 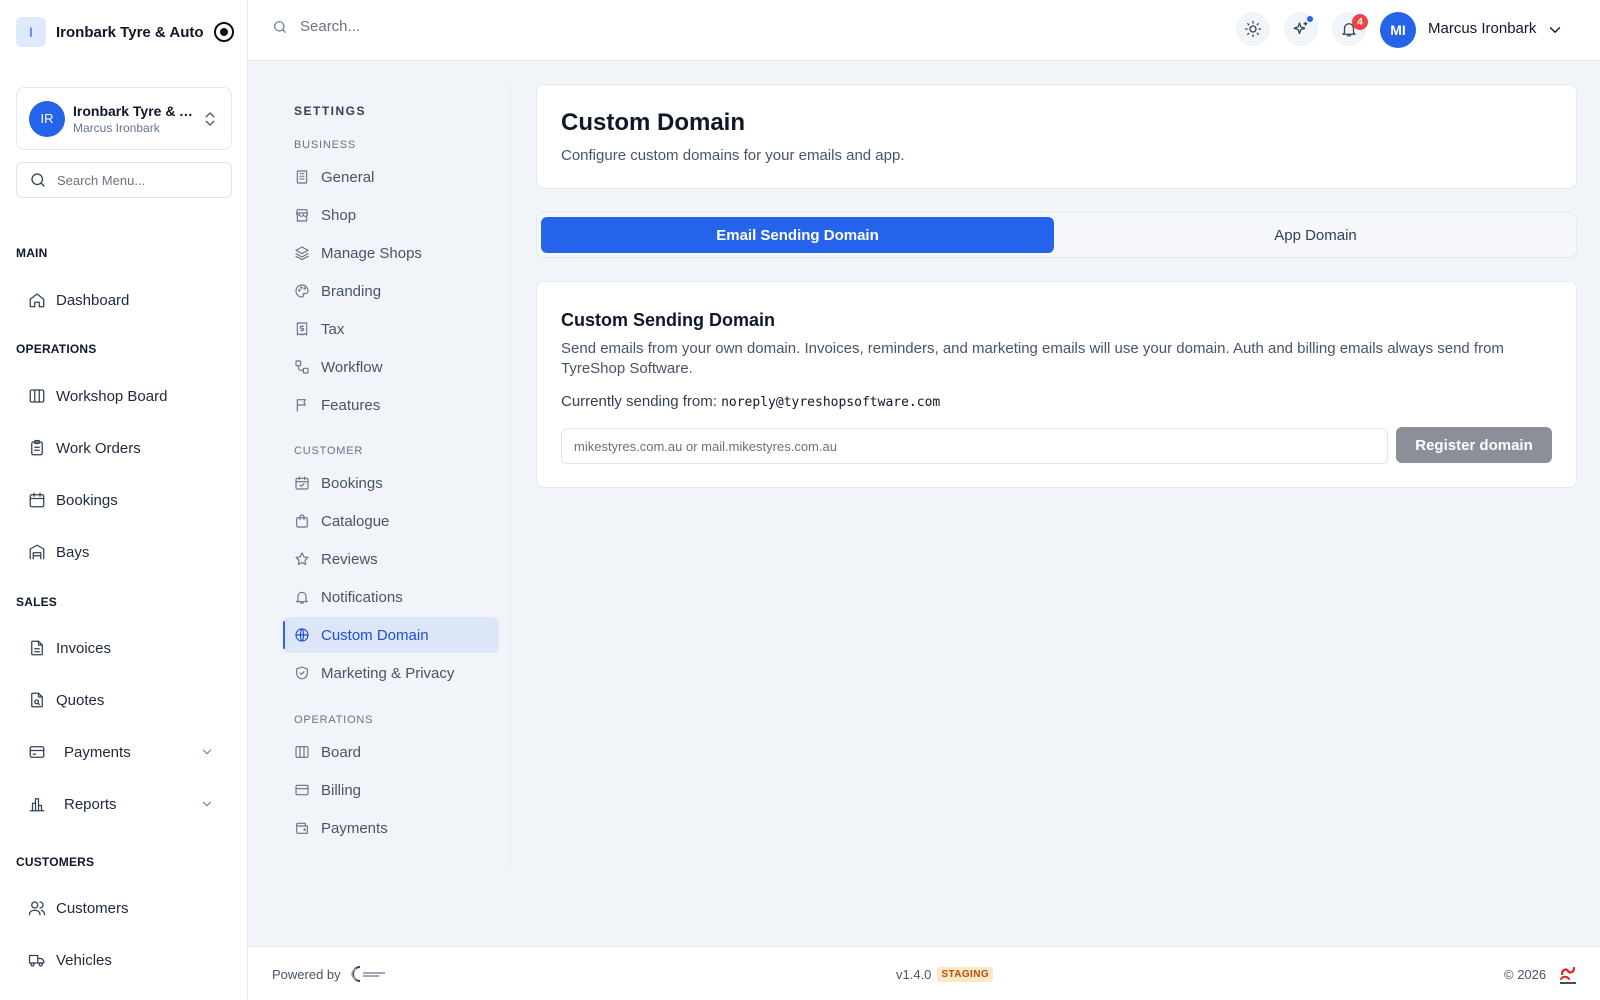 I want to click on sidebar-item-quotes: Quotes, so click(x=128, y=700).